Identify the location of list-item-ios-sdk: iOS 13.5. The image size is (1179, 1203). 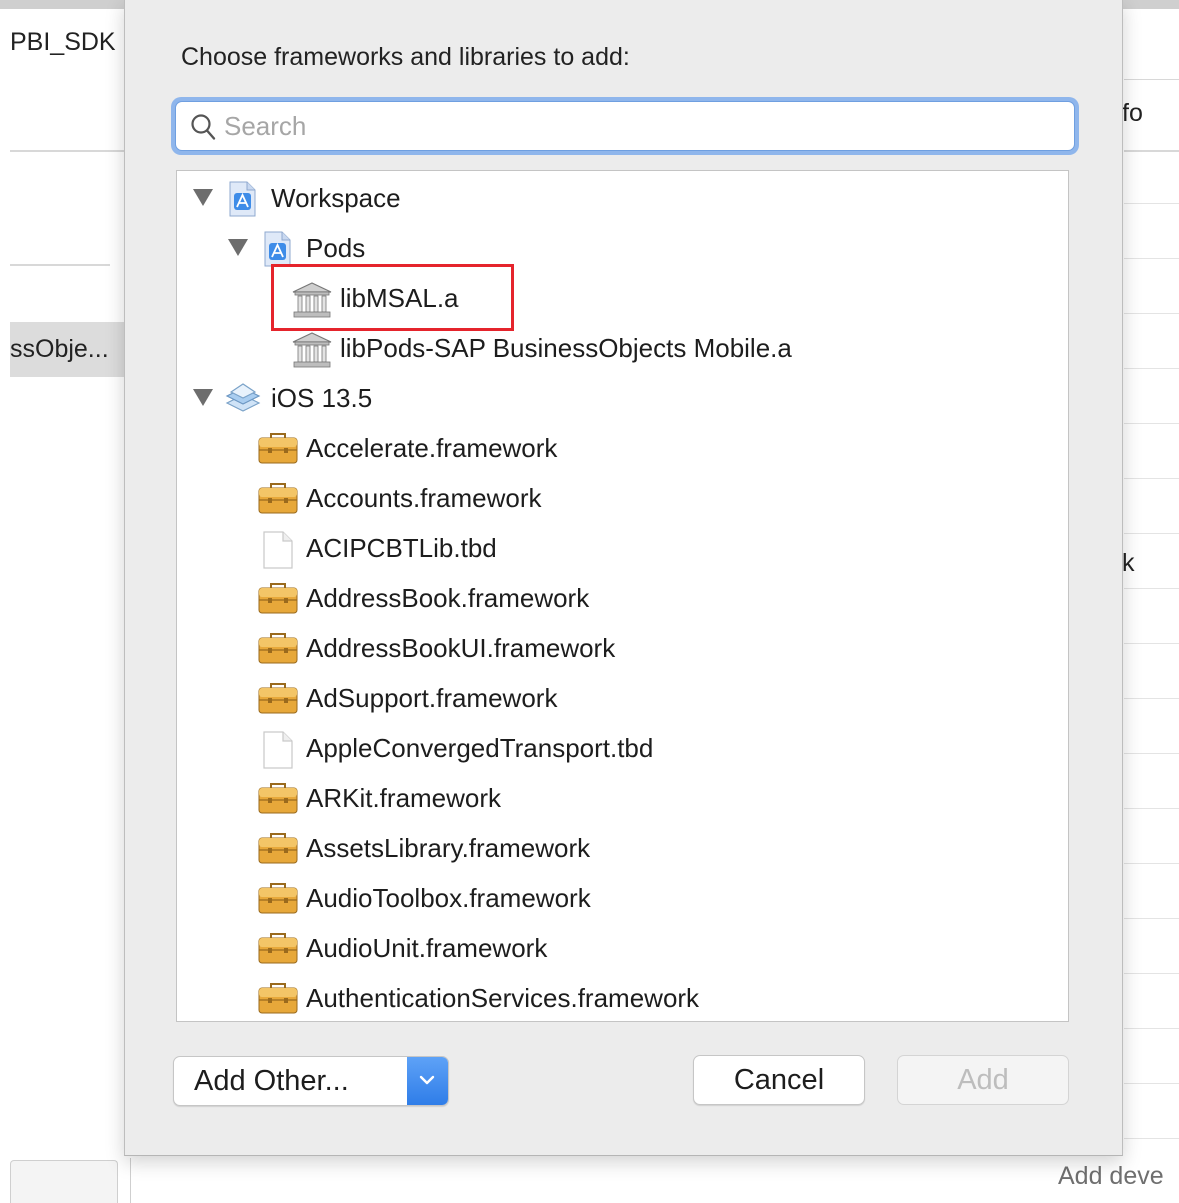
(622, 398).